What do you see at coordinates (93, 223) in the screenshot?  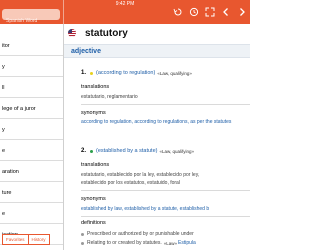 I see `definitions-title: definitions` at bounding box center [93, 223].